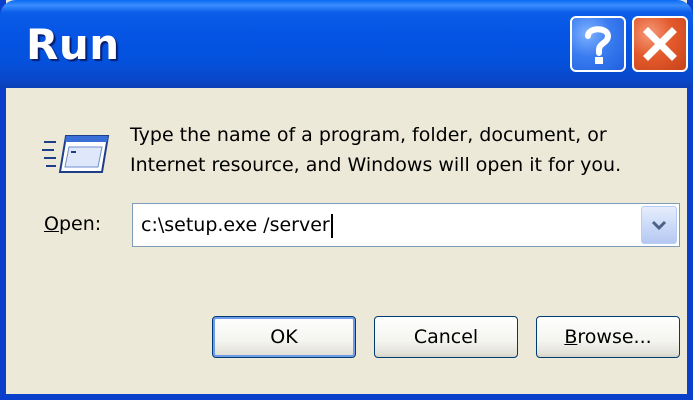 This screenshot has height=400, width=693. What do you see at coordinates (73, 44) in the screenshot?
I see `window-title: Run` at bounding box center [73, 44].